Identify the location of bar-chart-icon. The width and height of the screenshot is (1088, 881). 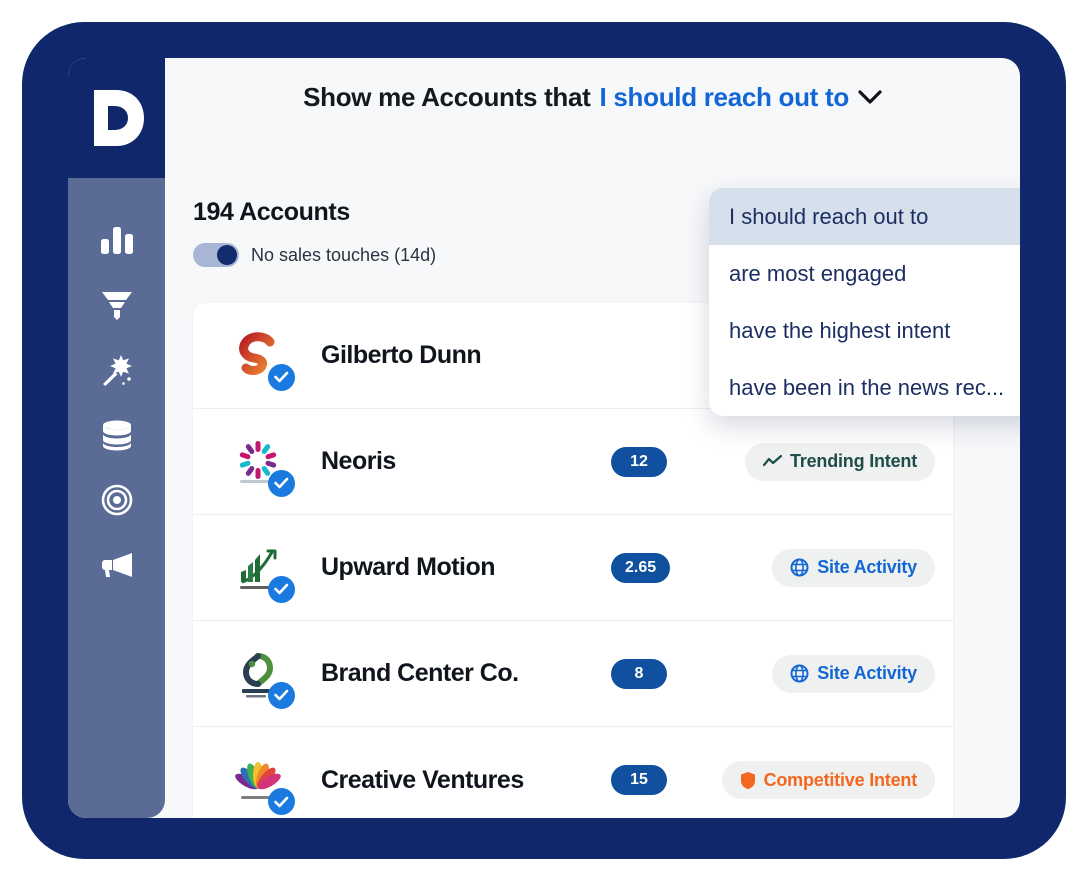
(117, 240).